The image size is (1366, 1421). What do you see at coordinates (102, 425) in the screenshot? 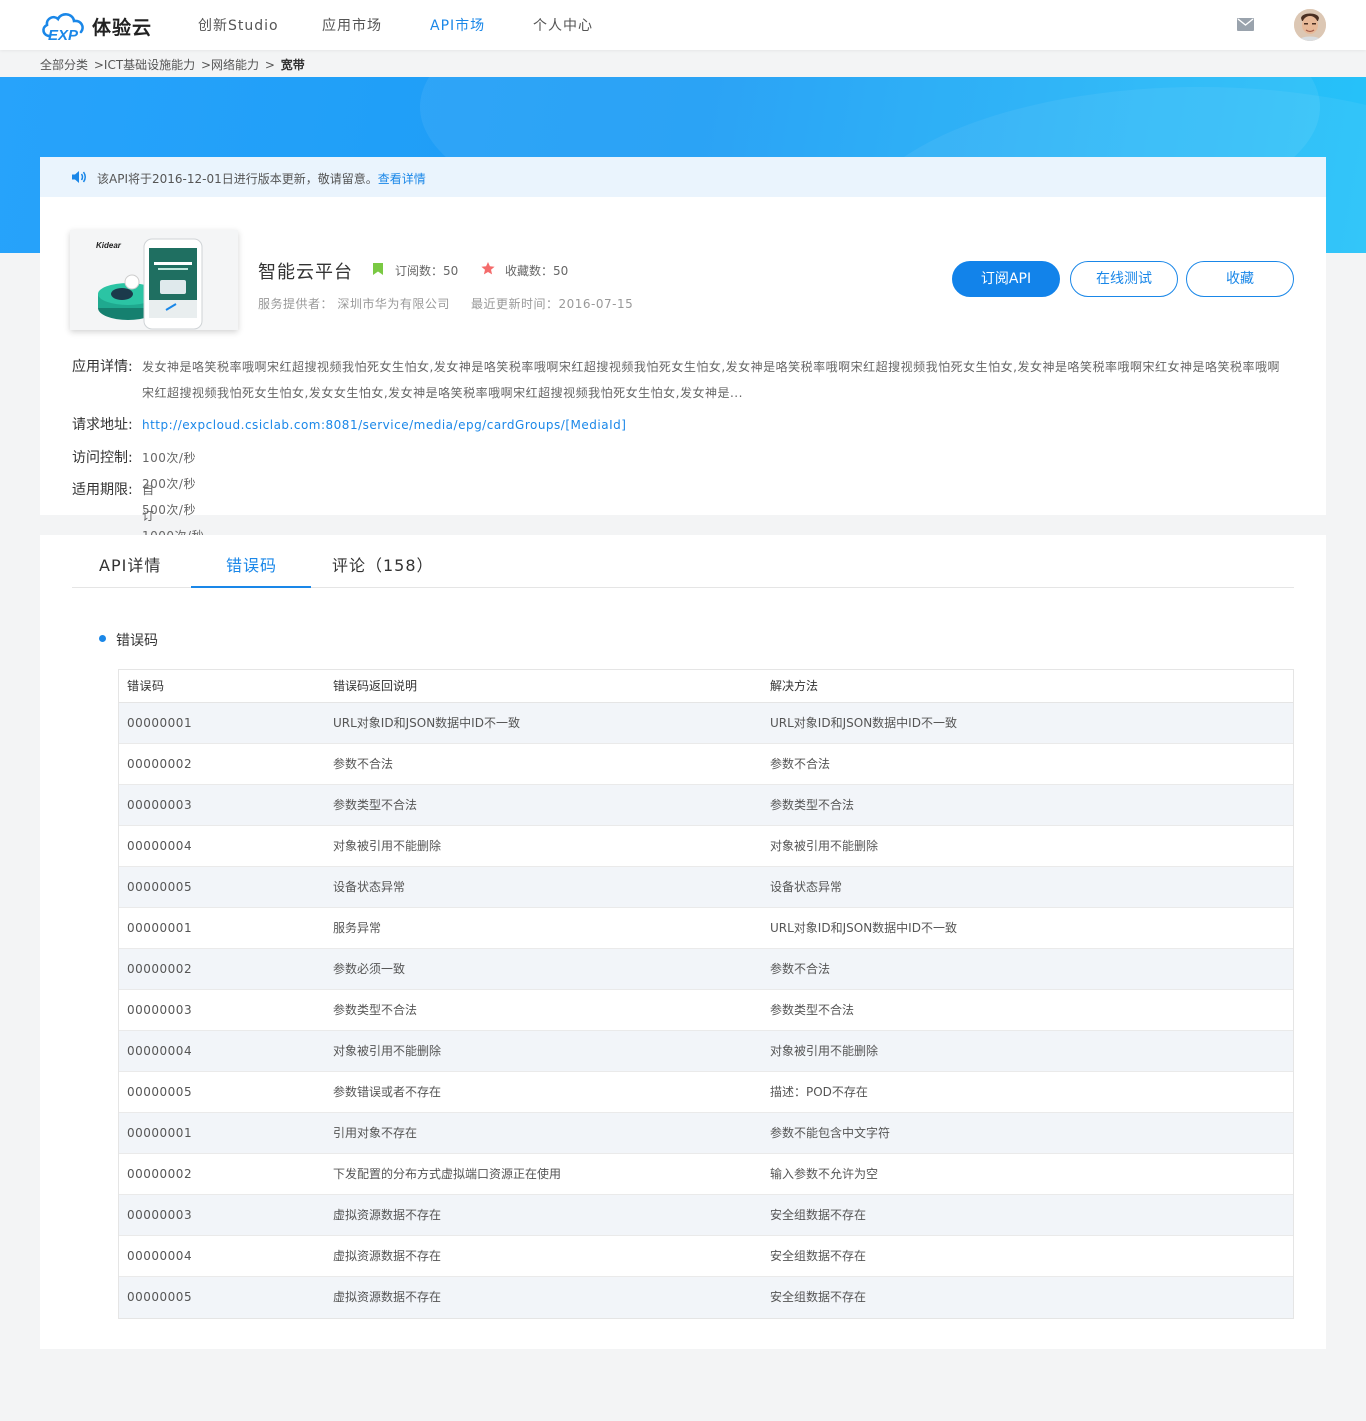
I see `url-label: 请求地址:` at bounding box center [102, 425].